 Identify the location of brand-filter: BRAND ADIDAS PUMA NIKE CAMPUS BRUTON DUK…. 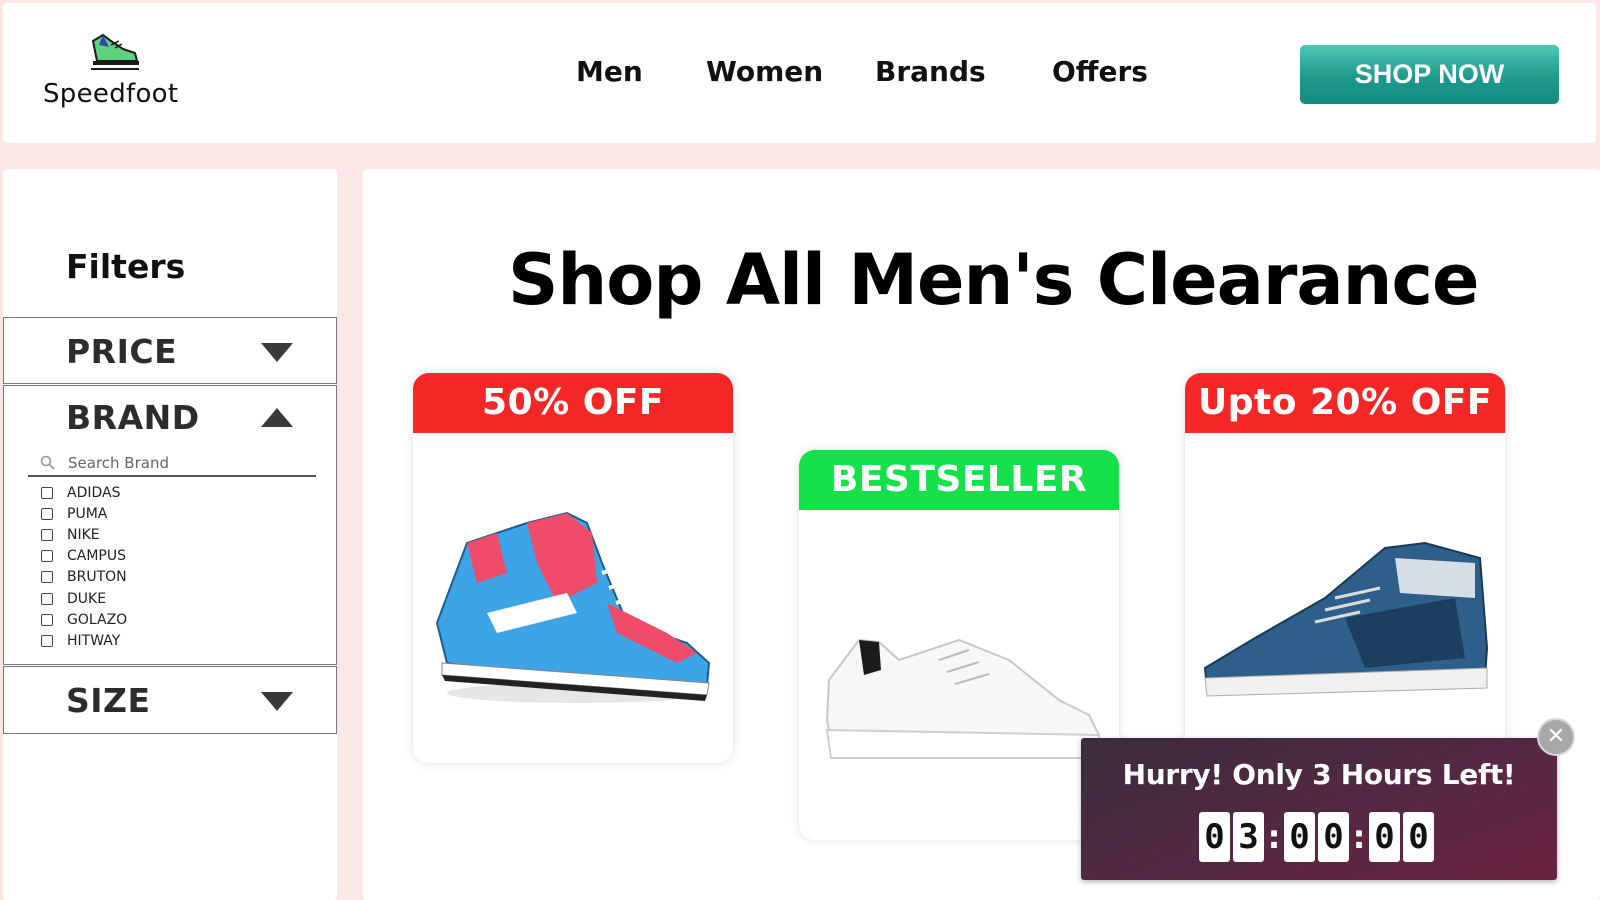
(170, 525).